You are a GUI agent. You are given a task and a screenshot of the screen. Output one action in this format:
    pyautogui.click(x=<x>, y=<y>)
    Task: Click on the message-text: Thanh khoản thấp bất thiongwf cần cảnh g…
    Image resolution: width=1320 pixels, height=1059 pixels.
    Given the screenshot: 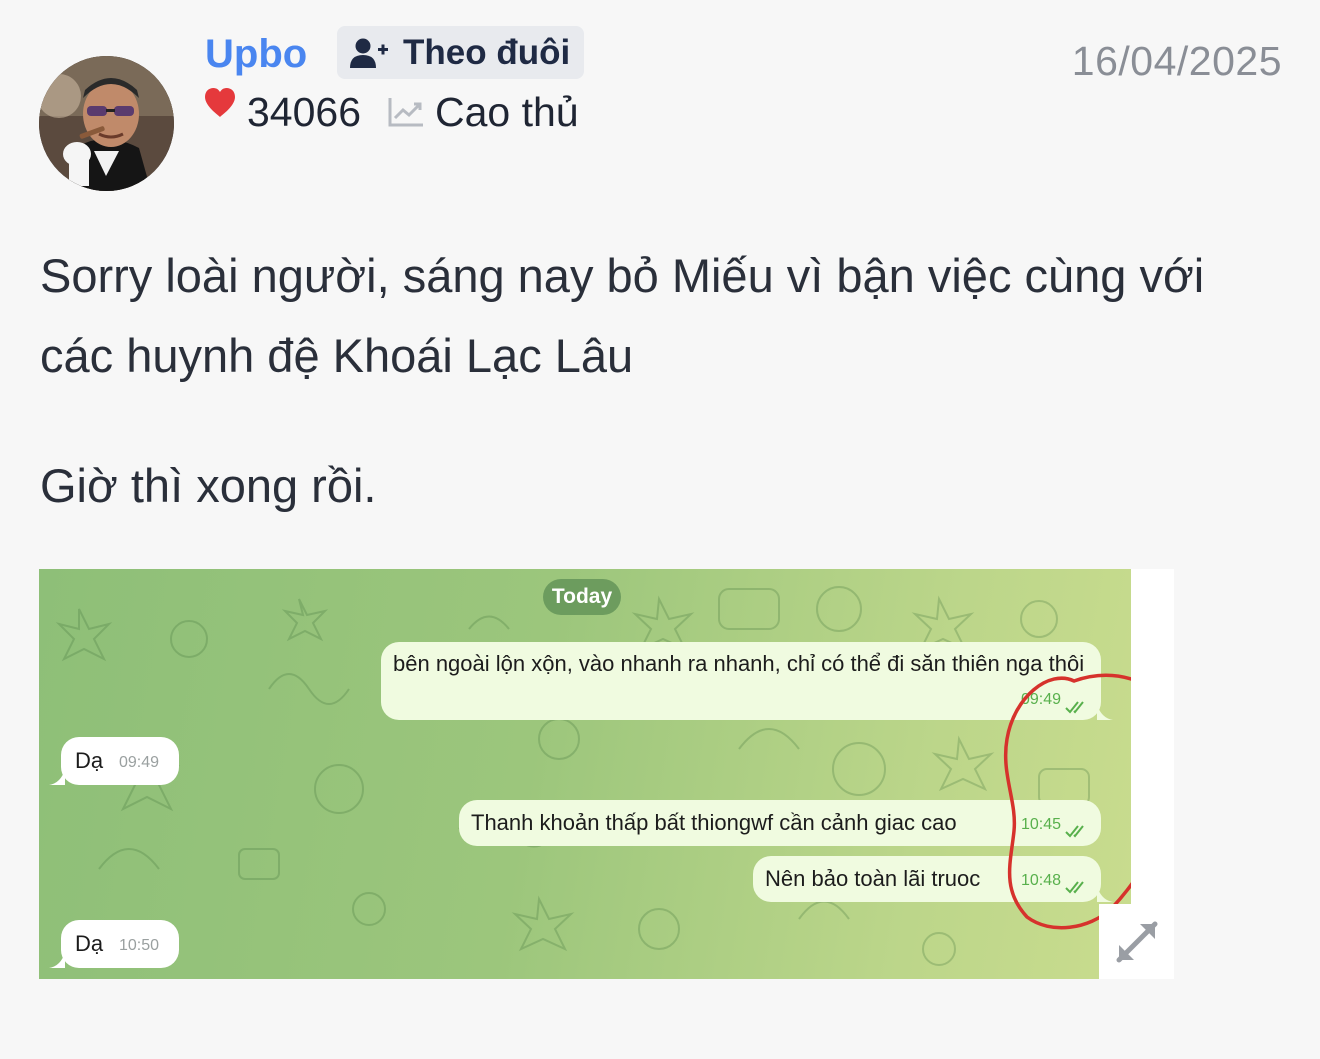 What is the action you would take?
    pyautogui.click(x=714, y=822)
    